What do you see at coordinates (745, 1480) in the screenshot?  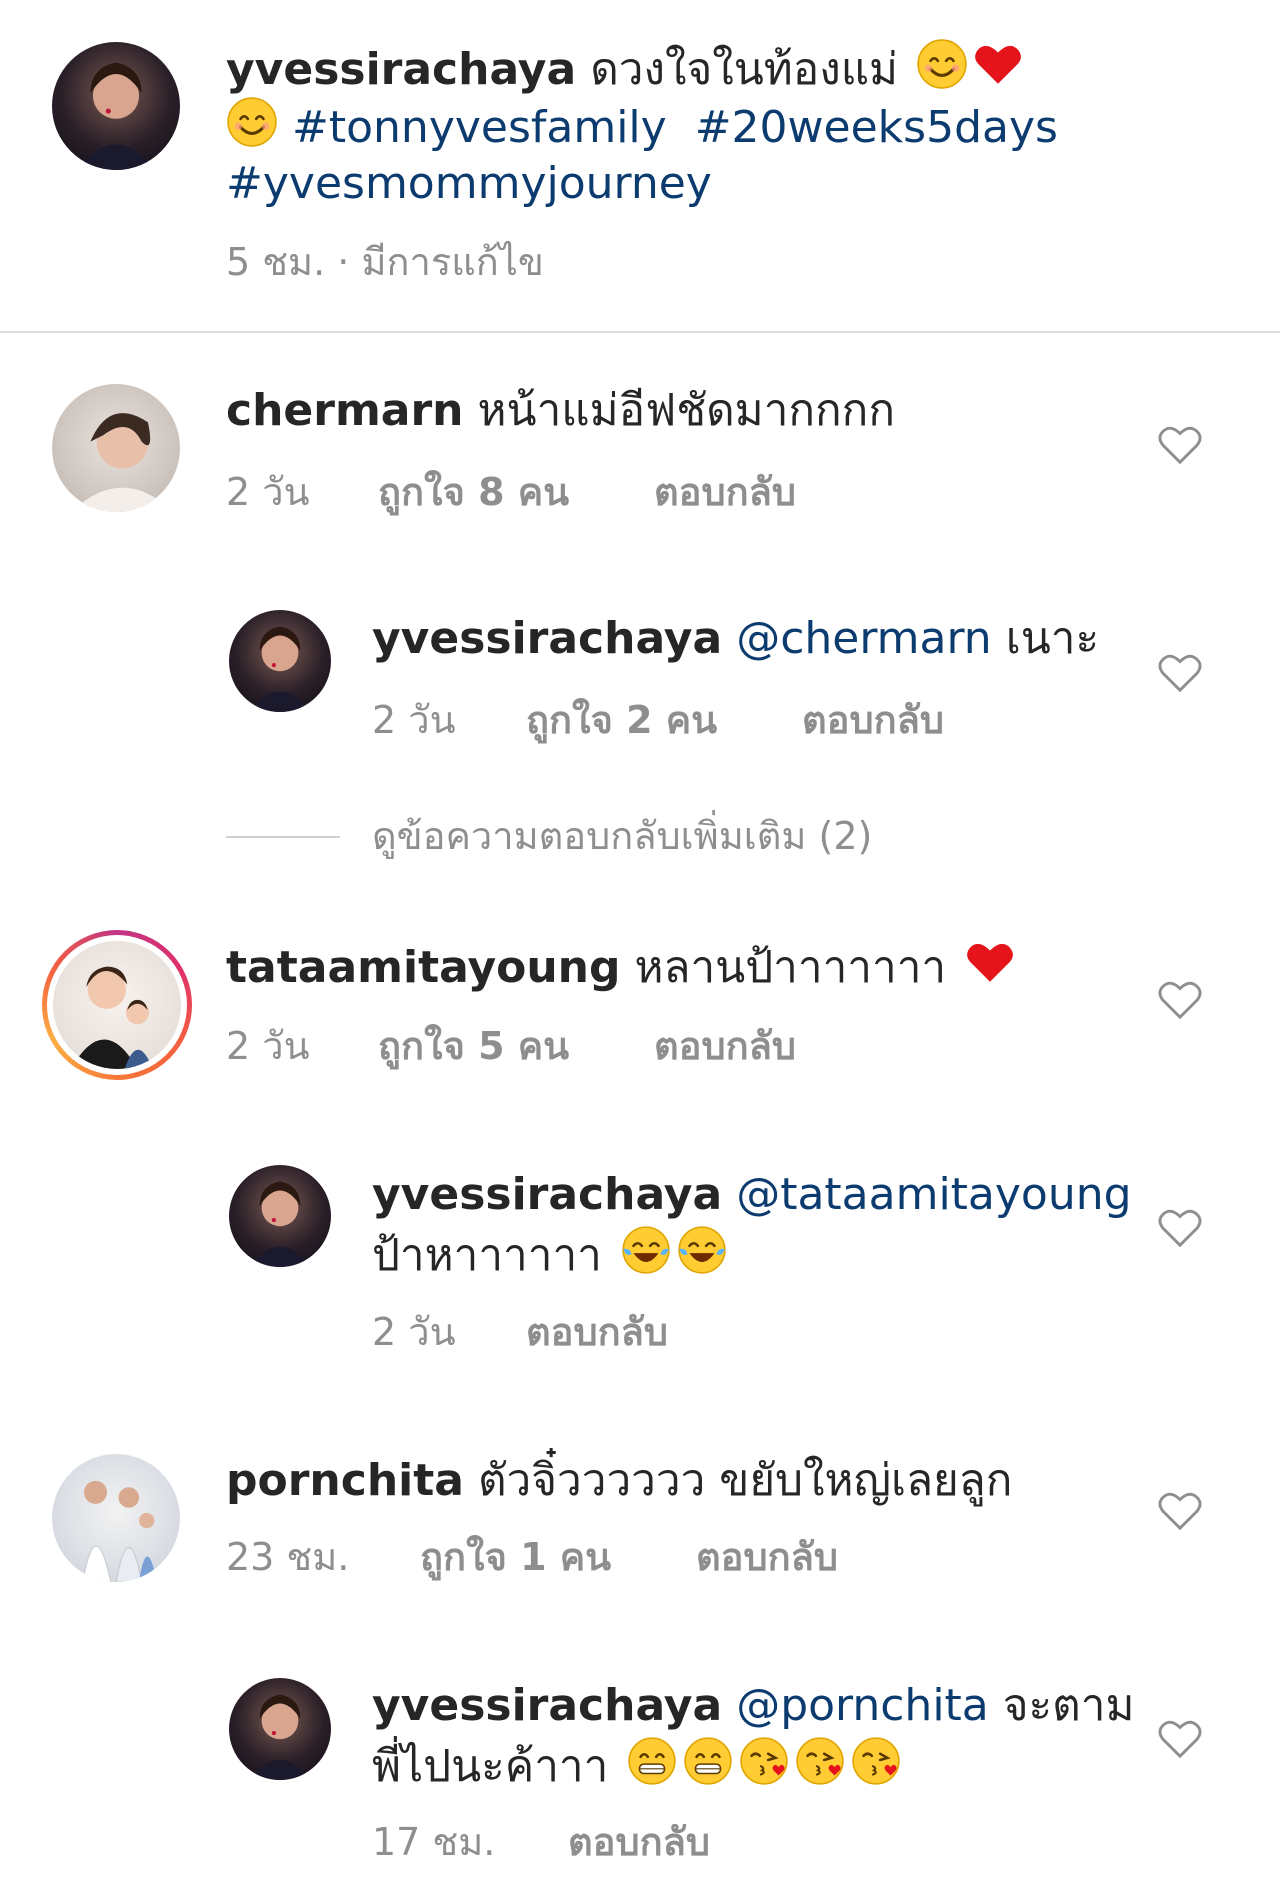 I see `comment-text: ตัวจิ๋วววววว ขยับใหญ่เลยลูก` at bounding box center [745, 1480].